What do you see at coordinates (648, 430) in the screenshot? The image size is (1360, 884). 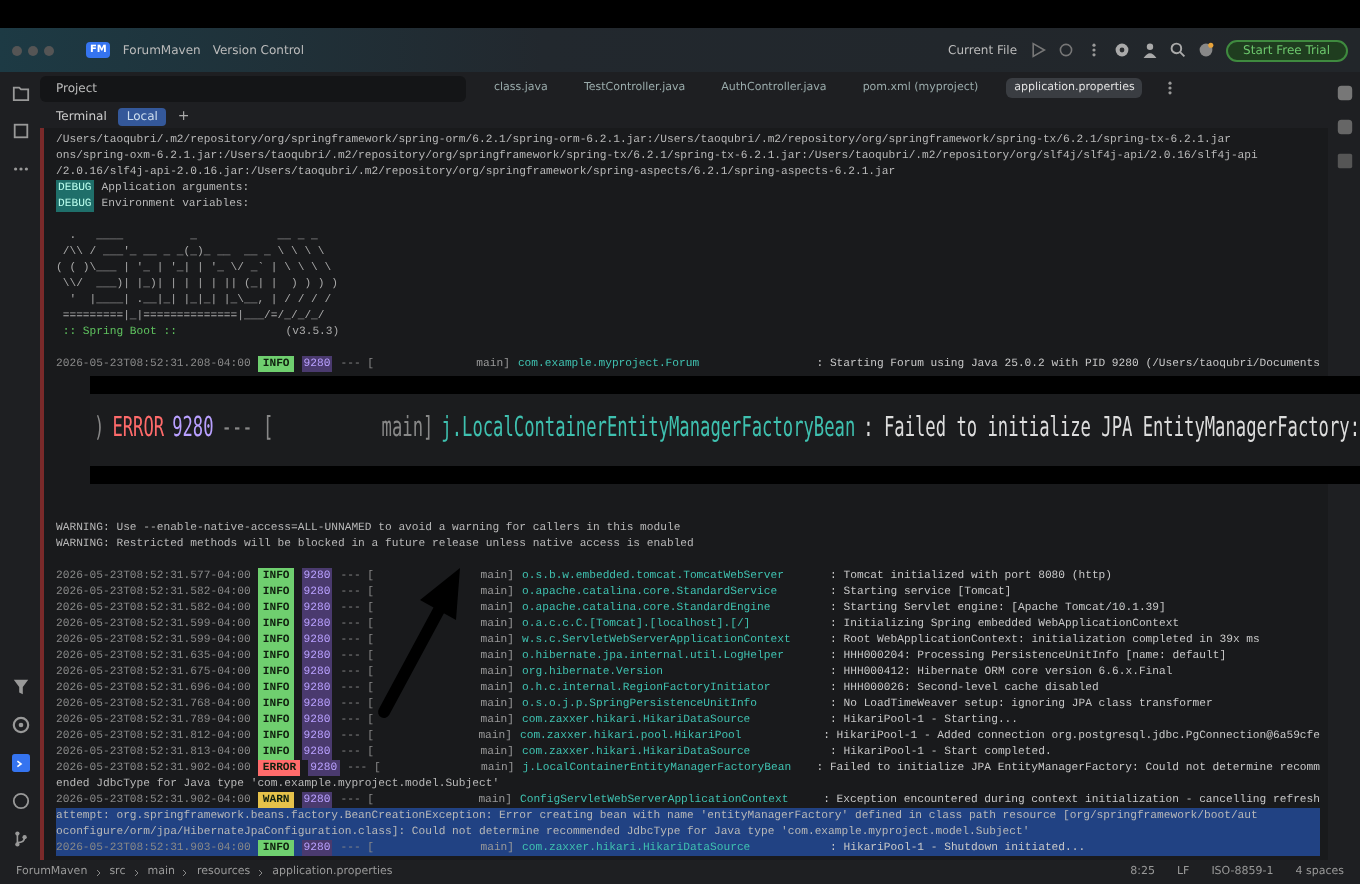 I see `logger-name: j.LocalContainerEntityManagerFactoryBean` at bounding box center [648, 430].